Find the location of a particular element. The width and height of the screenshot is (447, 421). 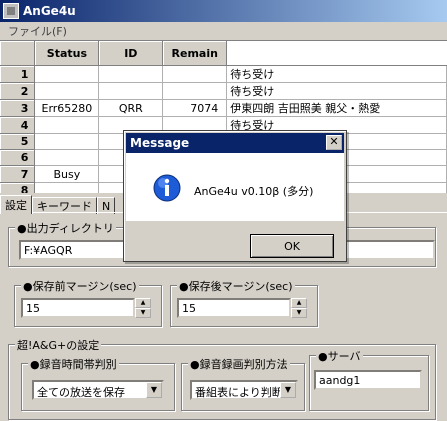

cell-remain: 7074 is located at coordinates (195, 108).